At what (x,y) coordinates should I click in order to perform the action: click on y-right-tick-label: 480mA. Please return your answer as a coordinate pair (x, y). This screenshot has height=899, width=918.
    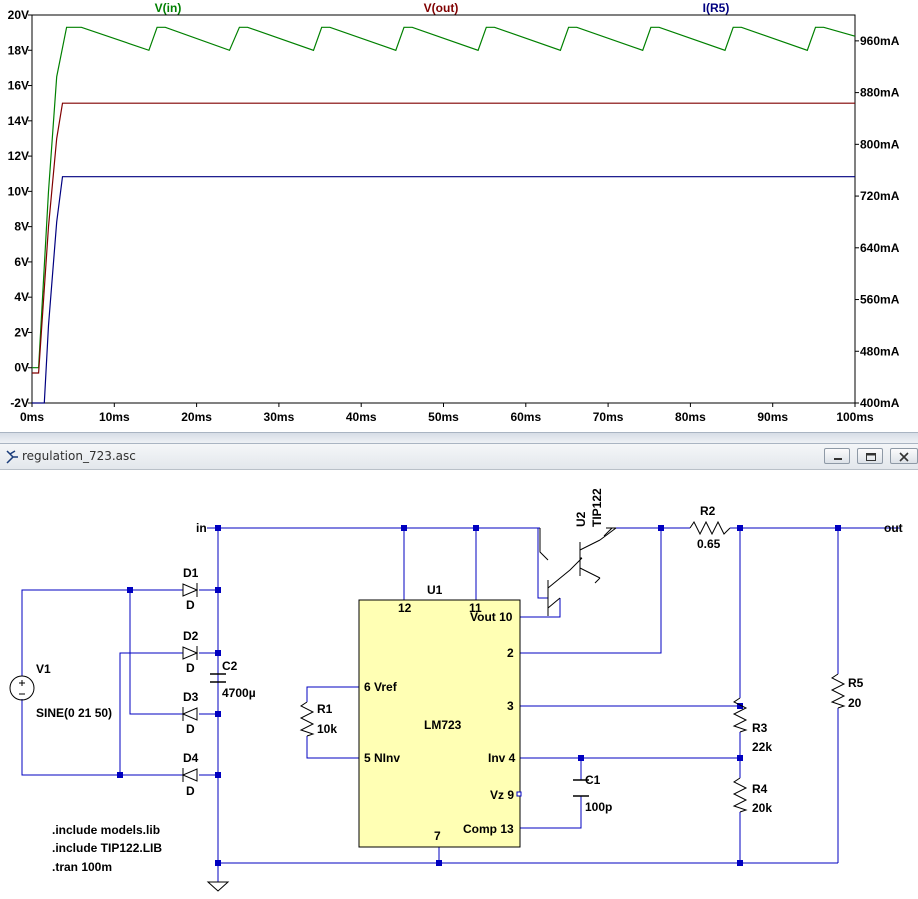
    Looking at the image, I should click on (880, 351).